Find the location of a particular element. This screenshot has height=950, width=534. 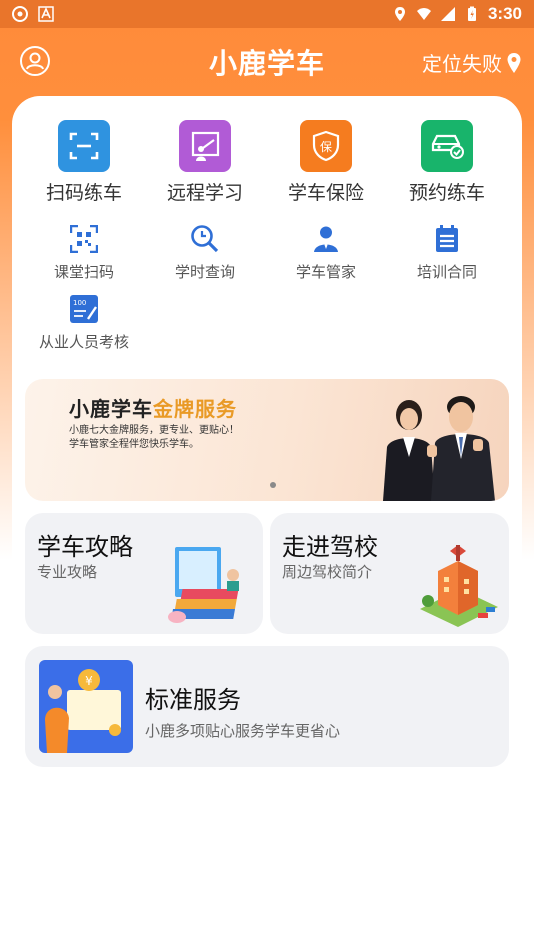

standard-service-title: 标准服务 is located at coordinates (193, 700).